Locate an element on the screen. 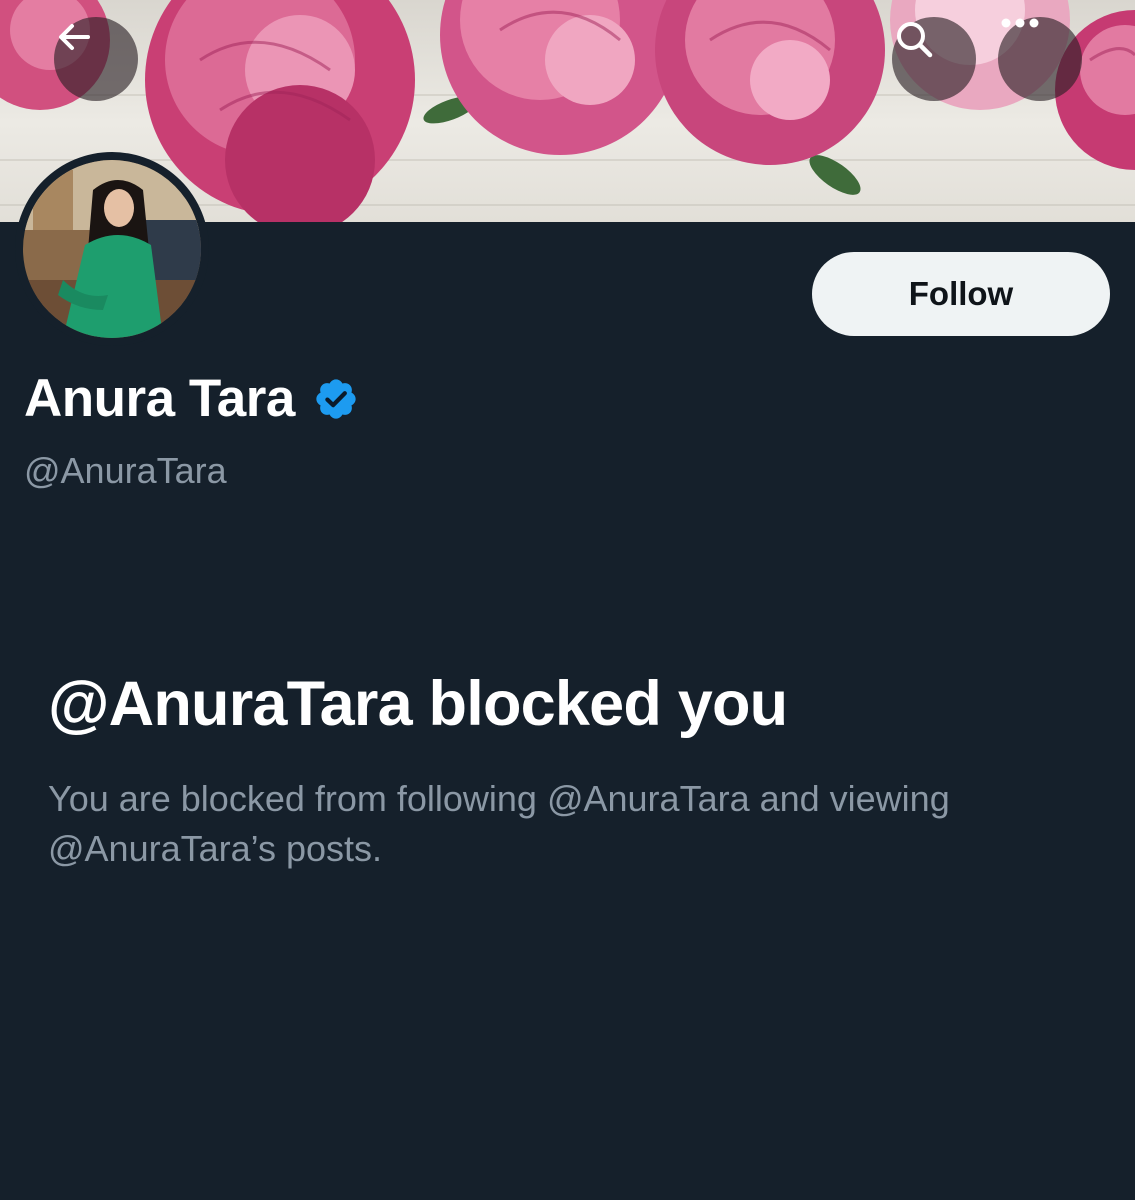 Image resolution: width=1135 pixels, height=1200 pixels. follow-button: Follow is located at coordinates (961, 294).